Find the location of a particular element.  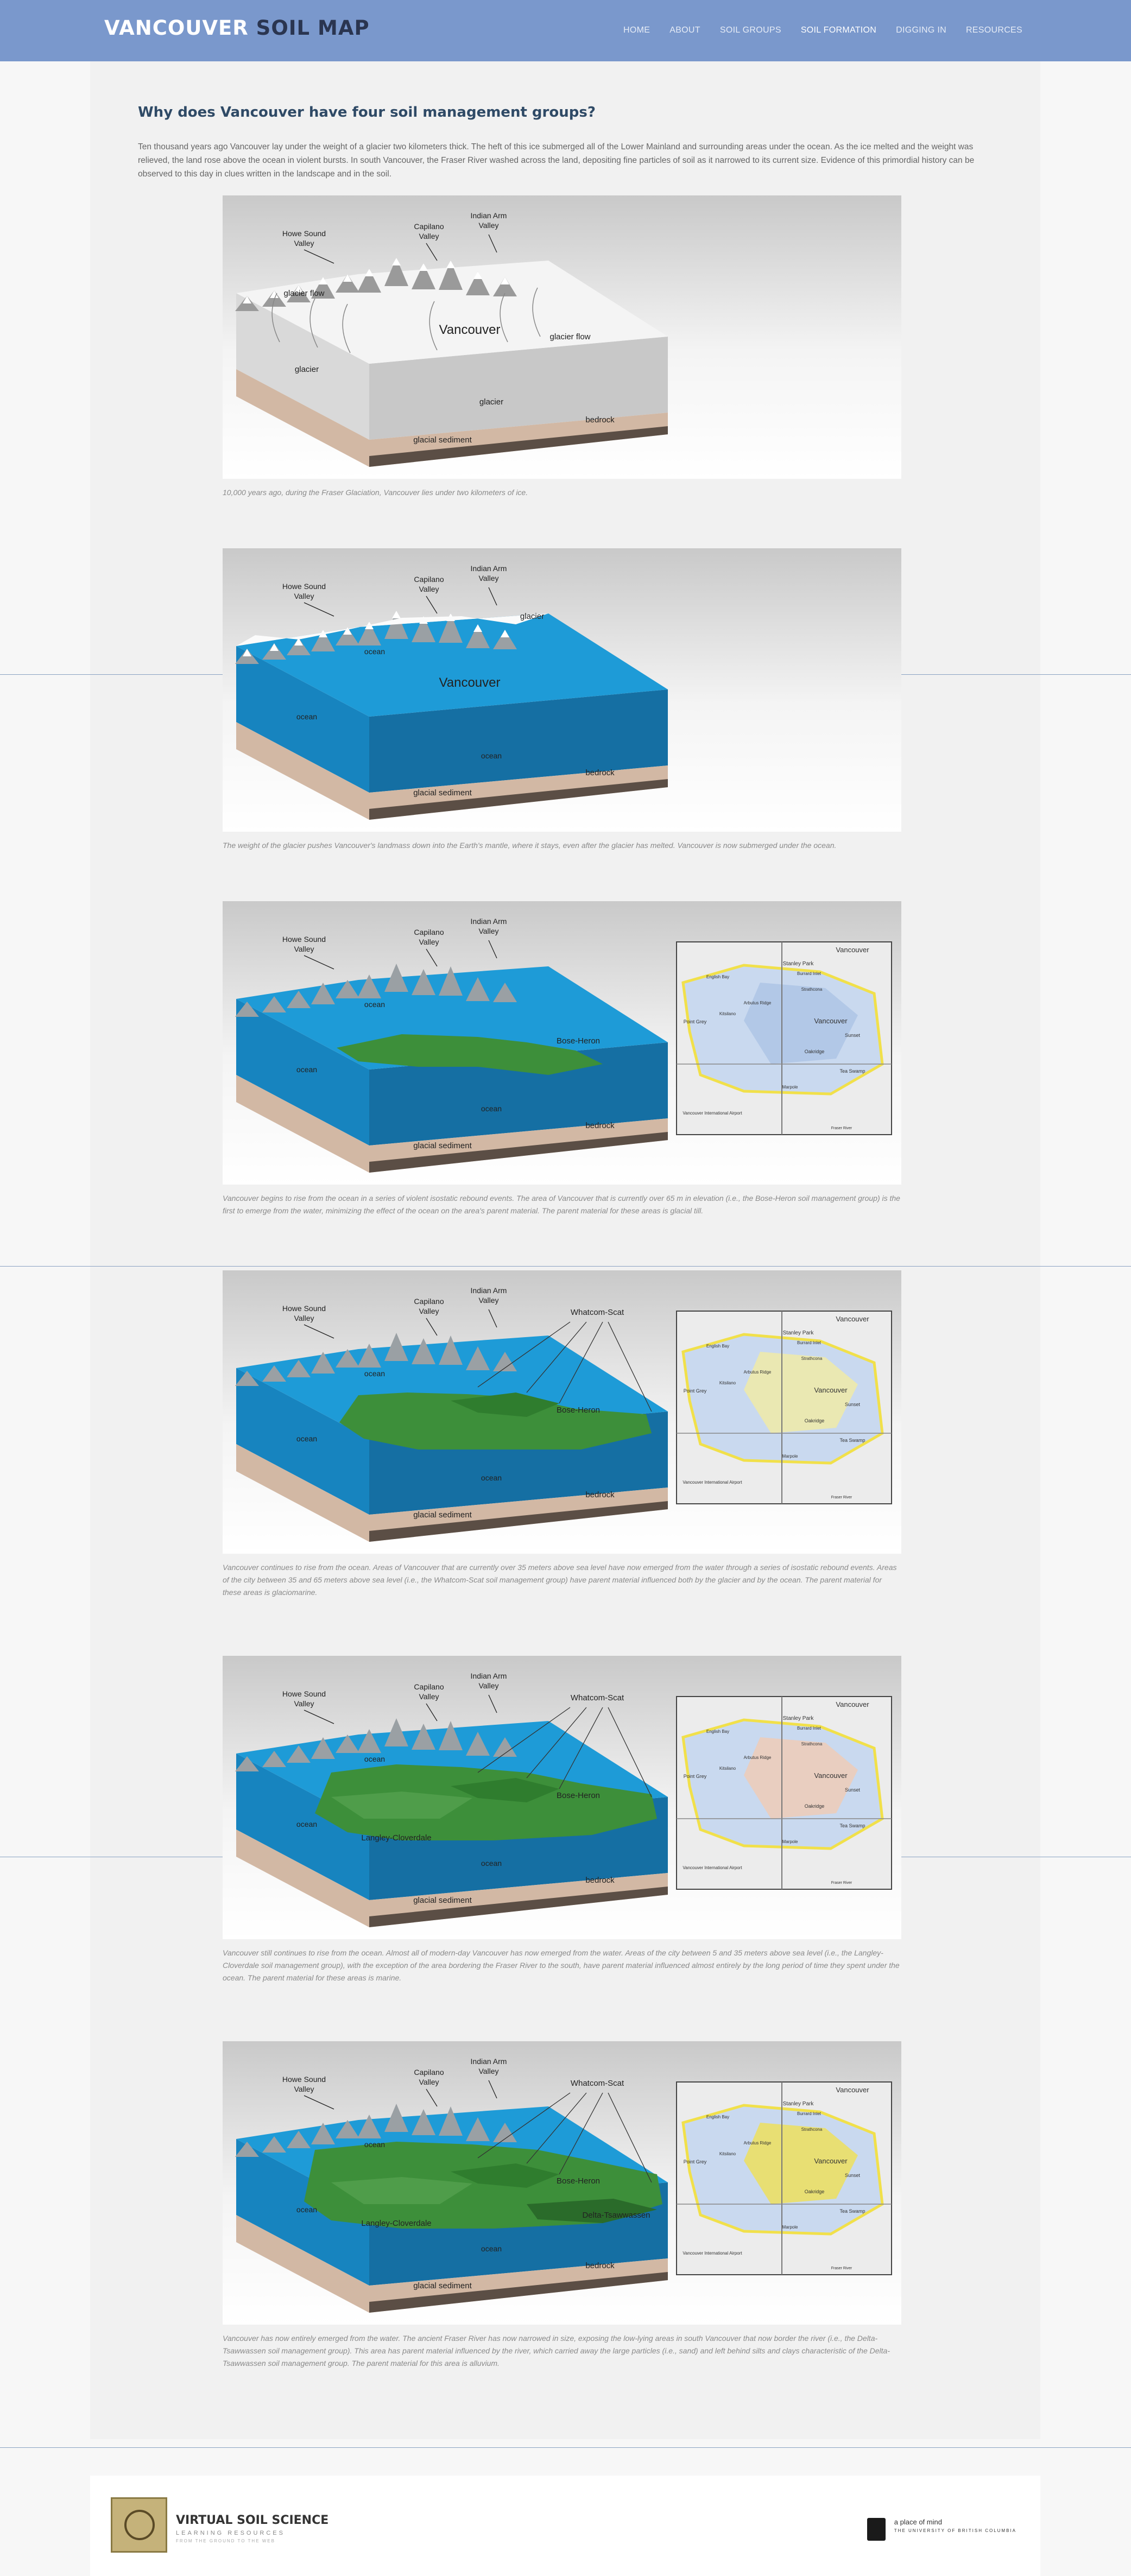

label-vancouver: Vancouver is located at coordinates (470, 329).